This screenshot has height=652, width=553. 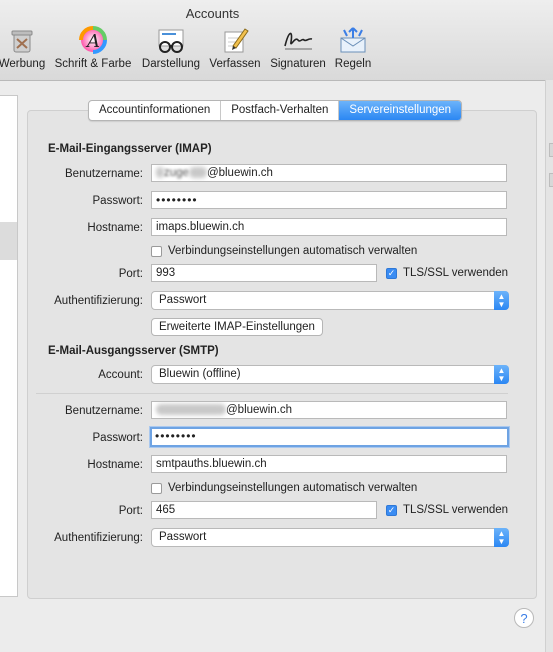 I want to click on smtp-port-field: 465, so click(x=264, y=510).